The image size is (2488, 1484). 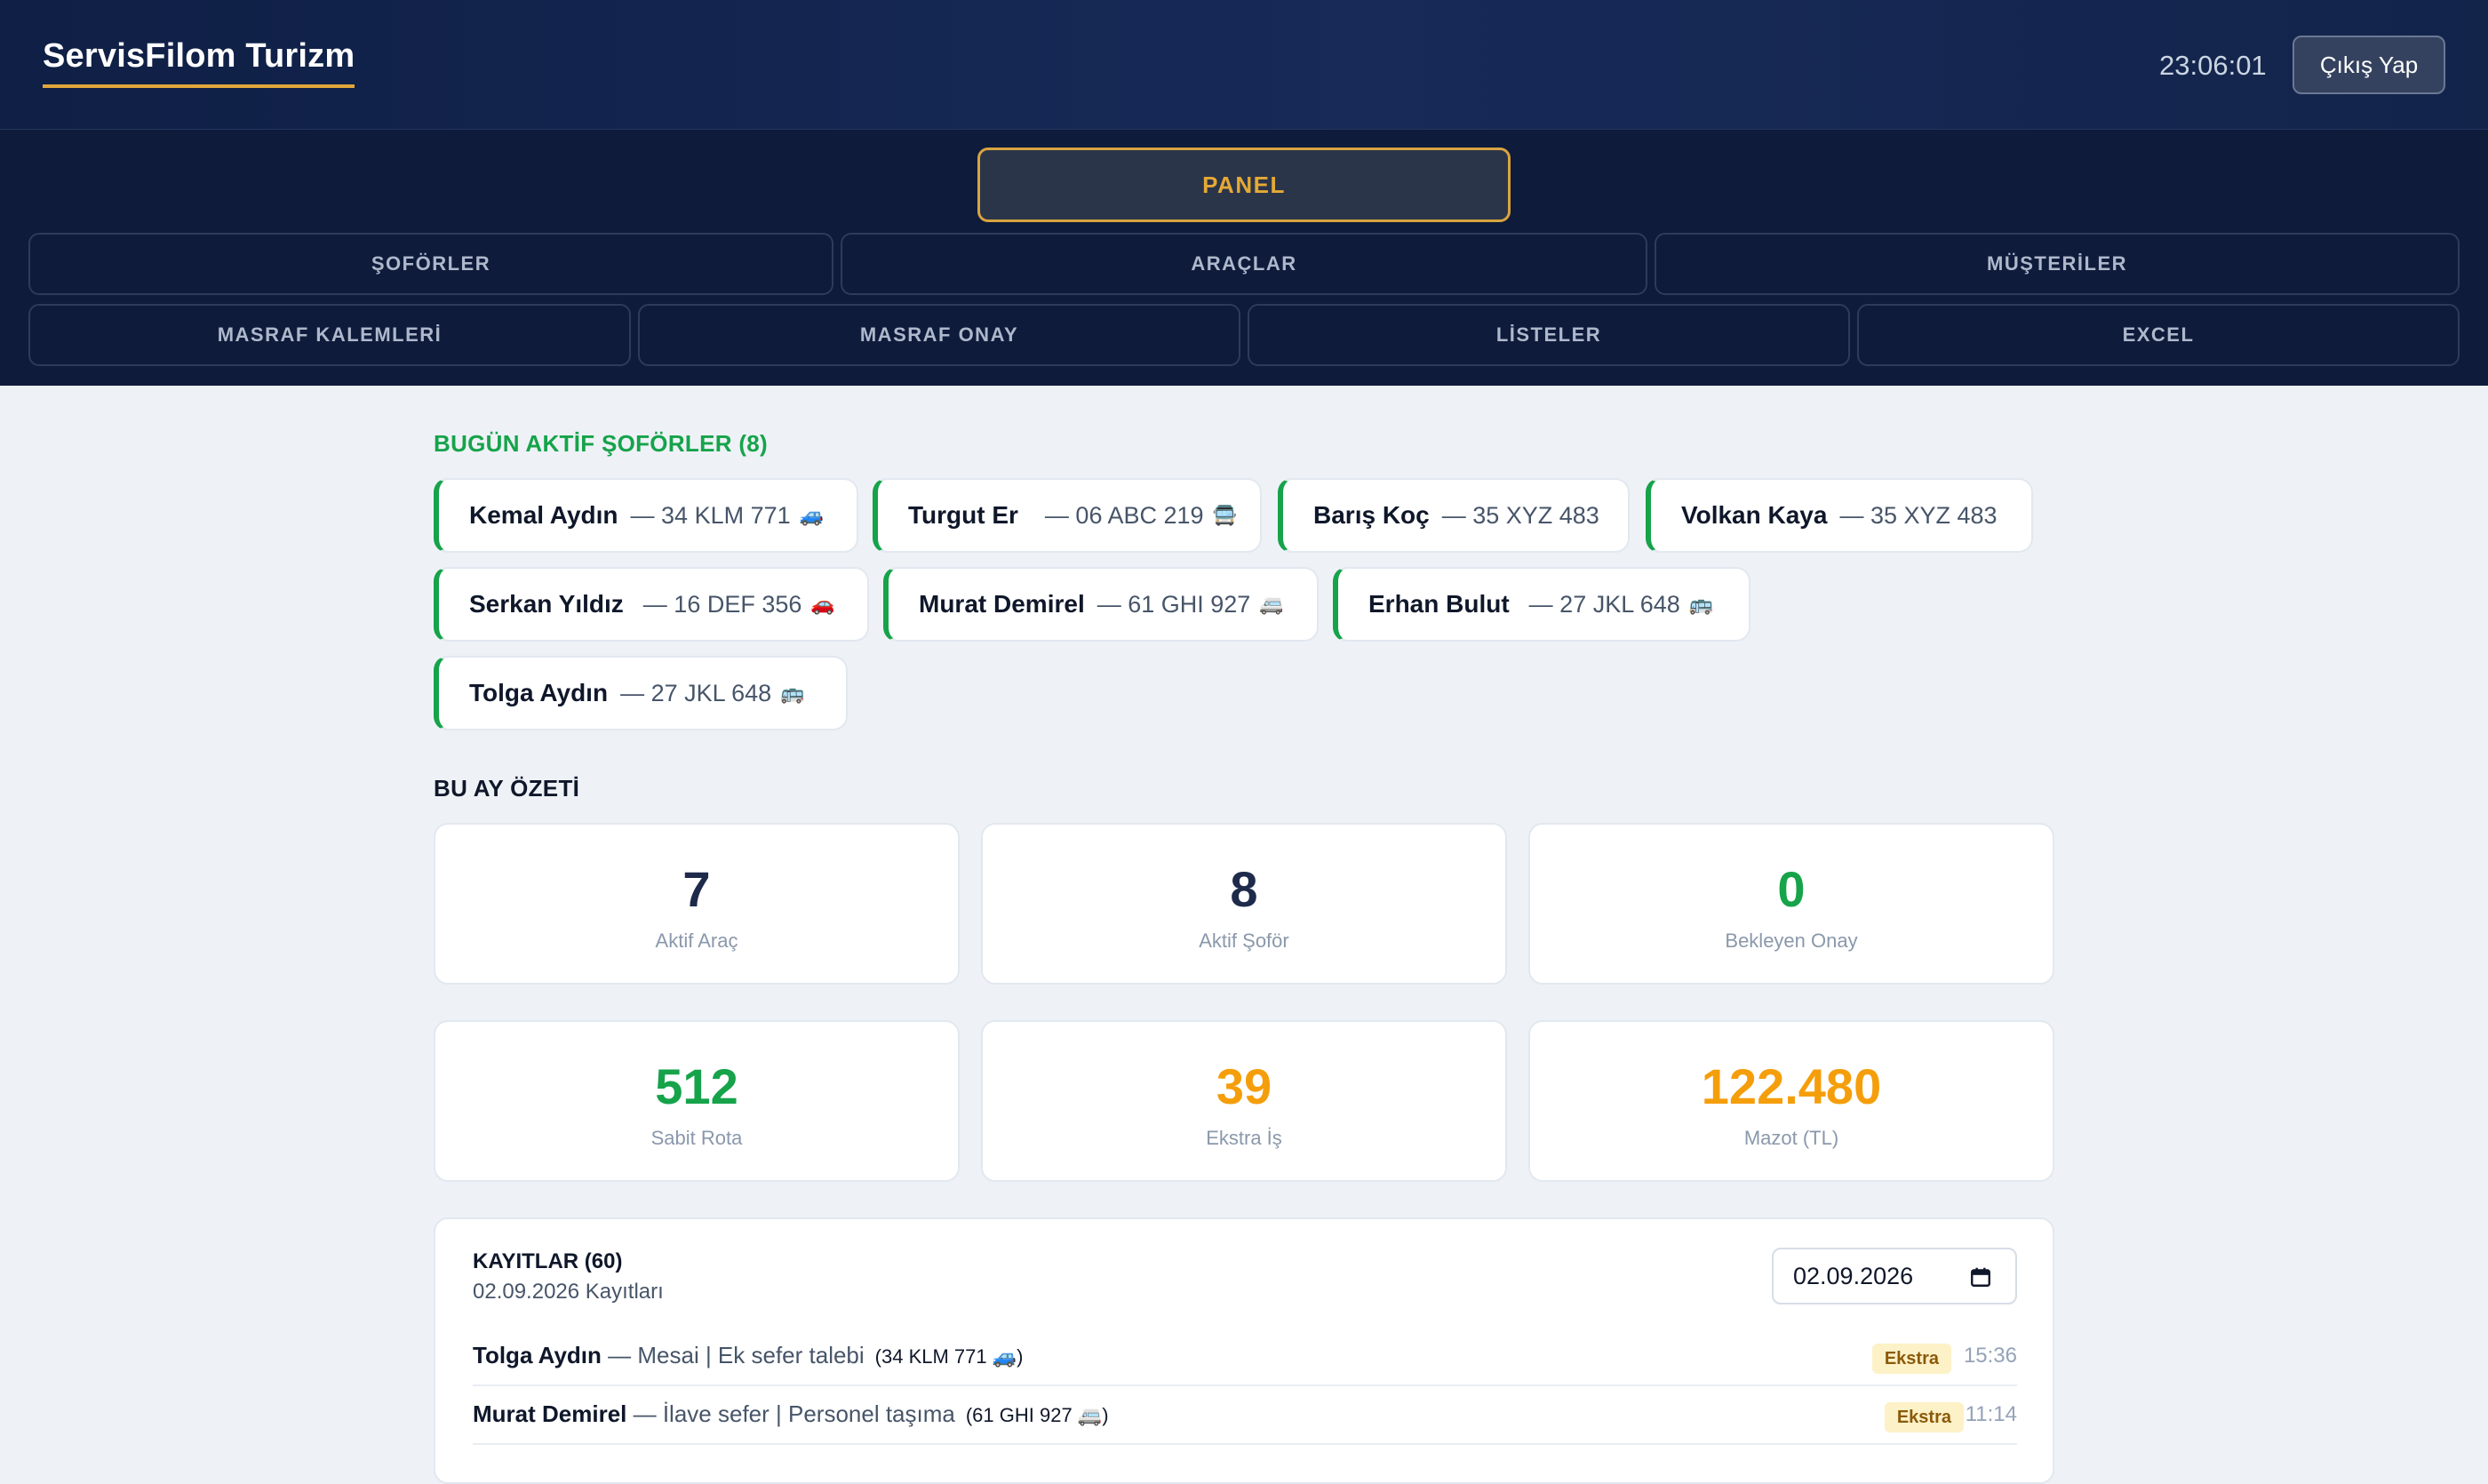 What do you see at coordinates (1792, 1086) in the screenshot?
I see `stat-value: 122.480` at bounding box center [1792, 1086].